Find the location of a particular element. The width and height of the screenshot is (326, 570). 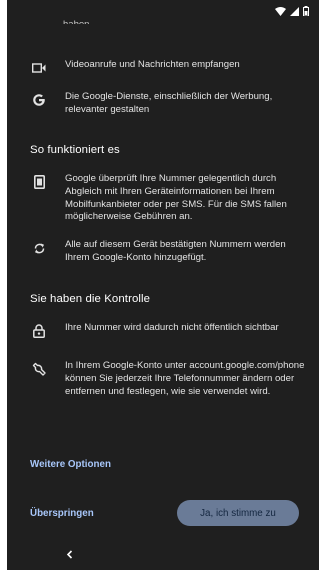

google-g-icon is located at coordinates (39, 100).